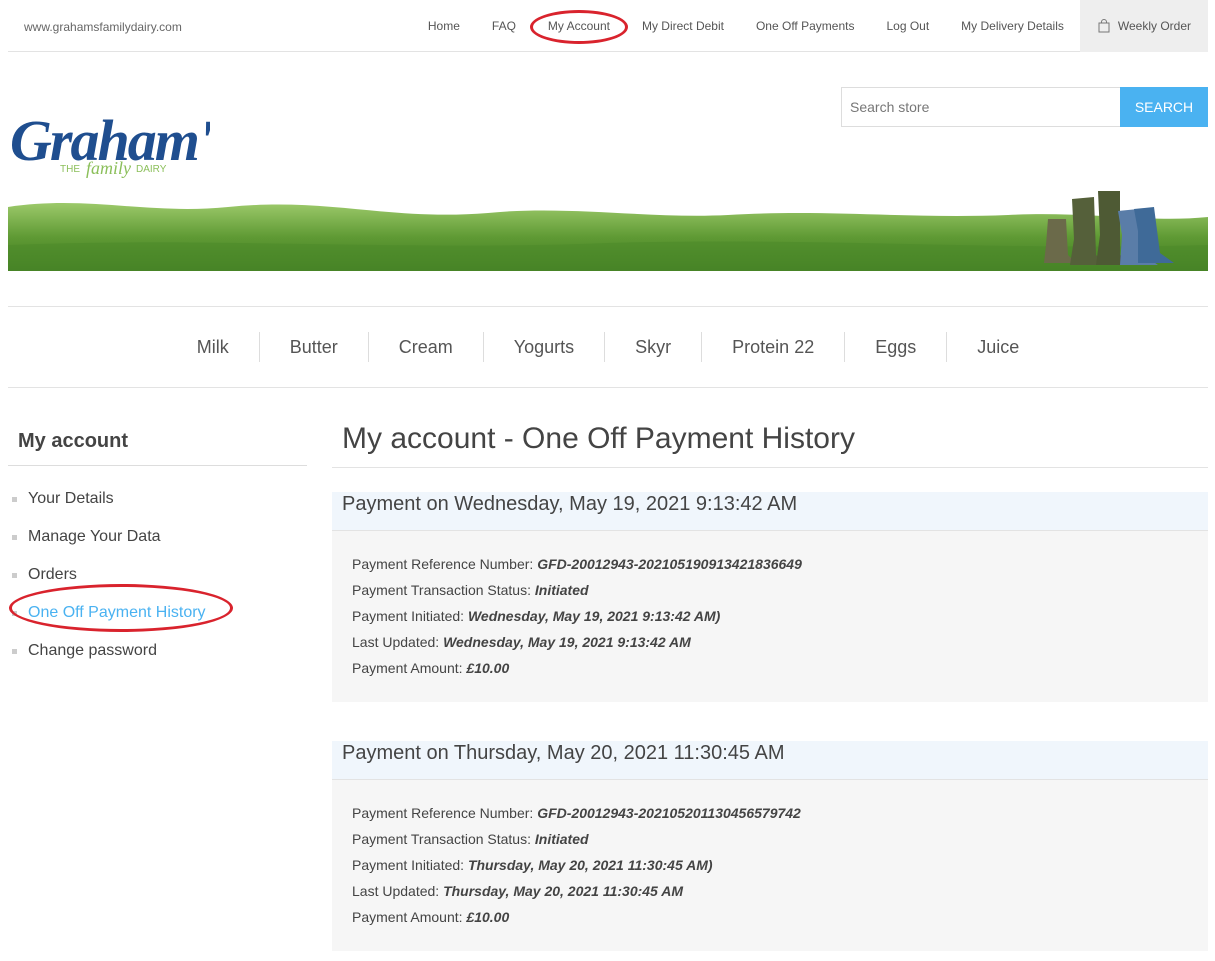  Describe the element at coordinates (213, 347) in the screenshot. I see `category-milk: Milk` at that location.